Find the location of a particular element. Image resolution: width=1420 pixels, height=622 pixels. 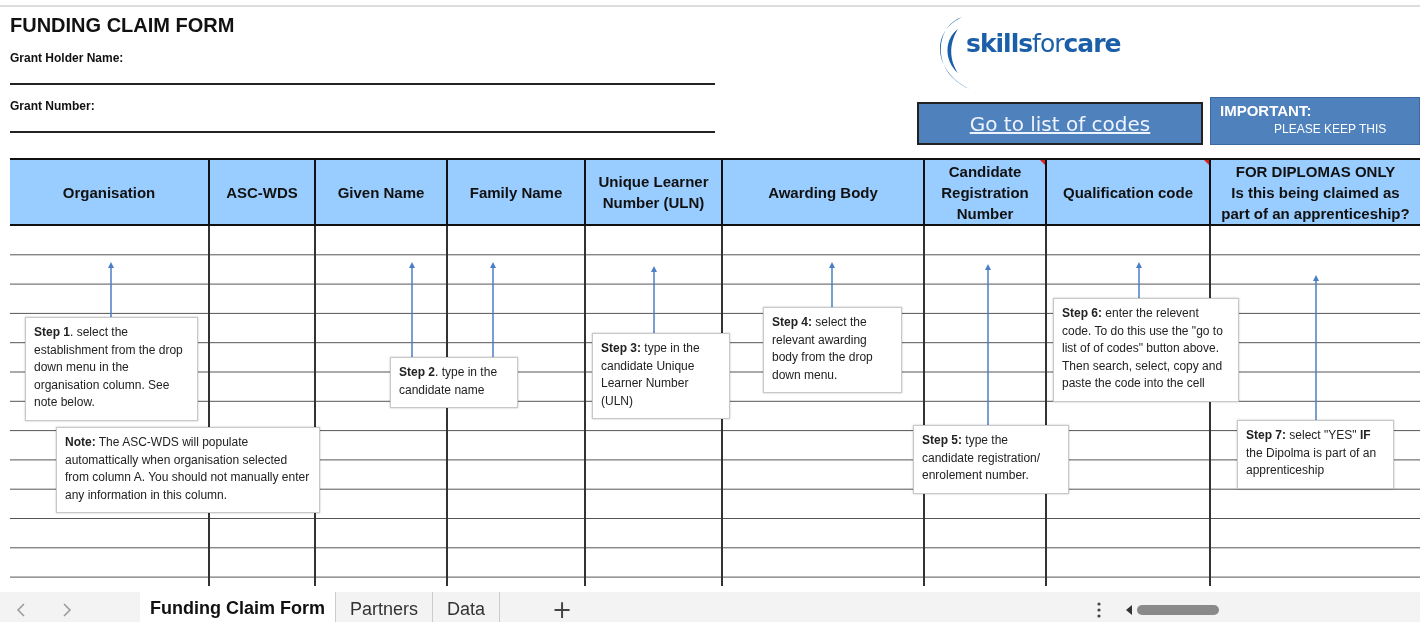

column-header: Awarding Body is located at coordinates (824, 193).